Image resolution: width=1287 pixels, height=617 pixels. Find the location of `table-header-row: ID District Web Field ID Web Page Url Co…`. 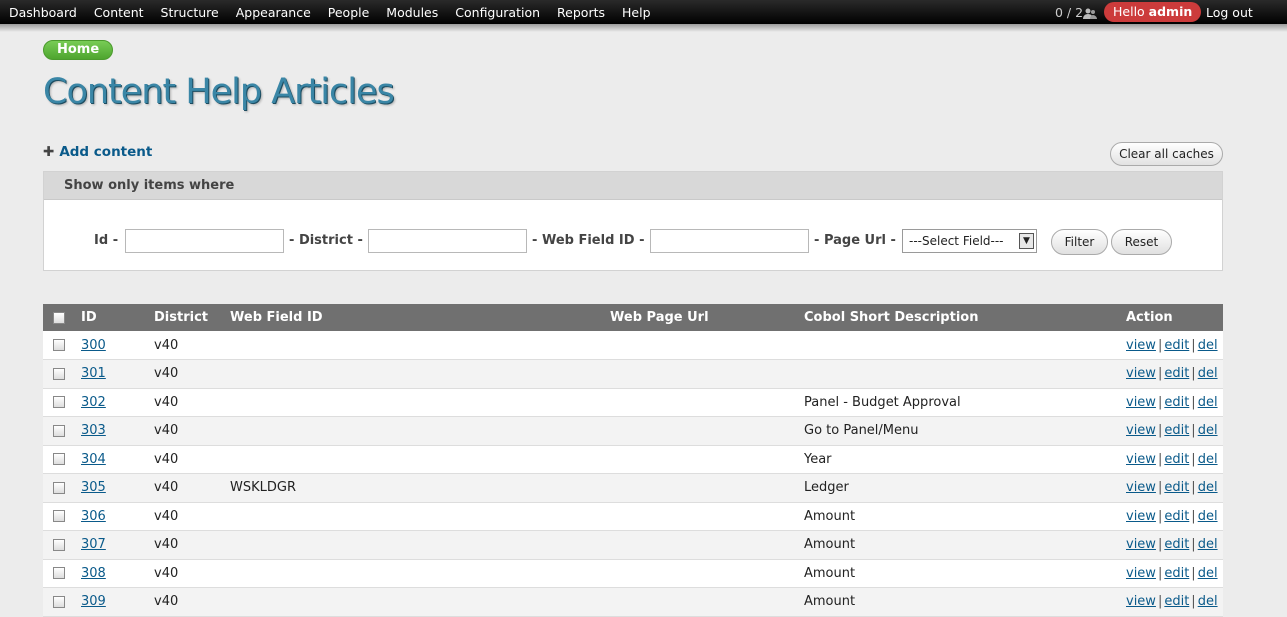

table-header-row: ID District Web Field ID Web Page Url Co… is located at coordinates (633, 317).